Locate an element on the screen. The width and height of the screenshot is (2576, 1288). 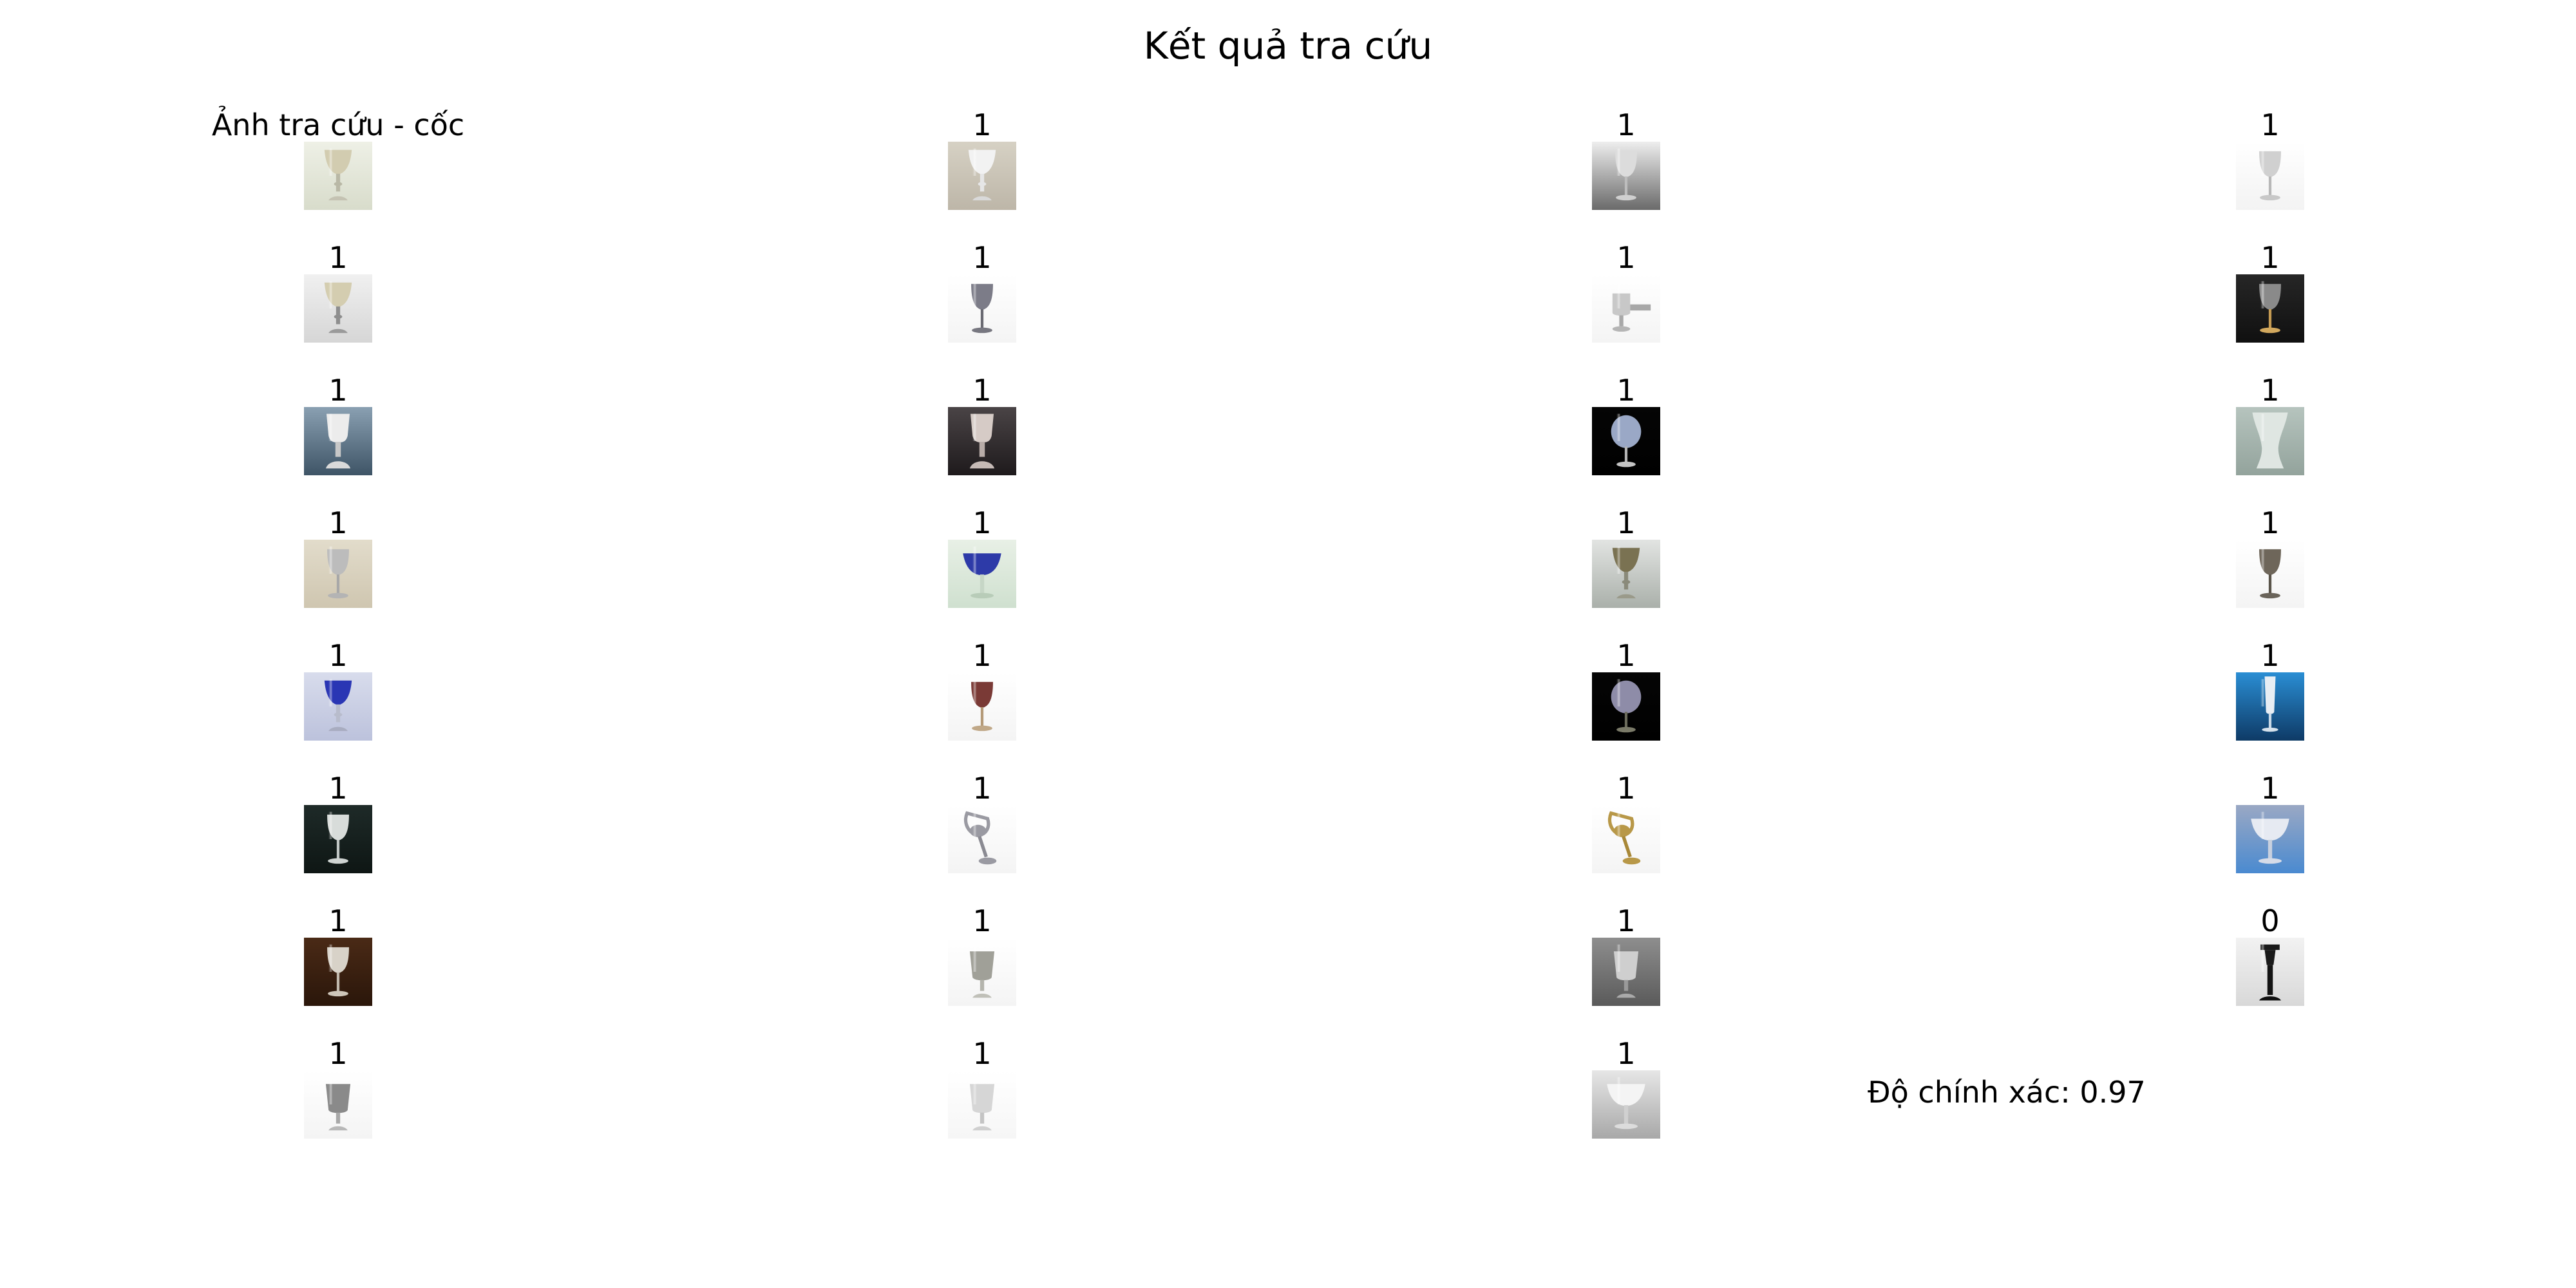
result-cell: 0 is located at coordinates (2270, 955).